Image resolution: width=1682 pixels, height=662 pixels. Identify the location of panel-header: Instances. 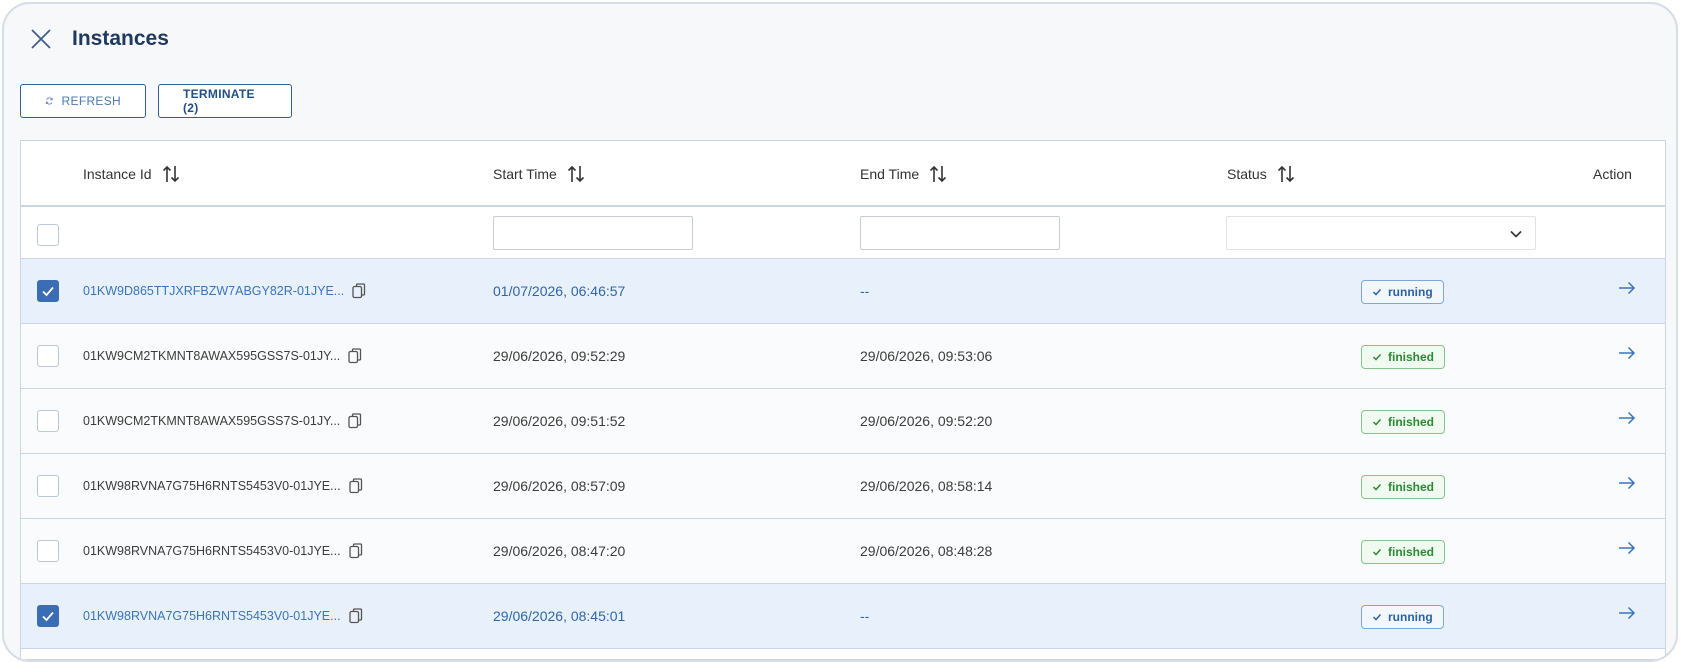
(96, 39).